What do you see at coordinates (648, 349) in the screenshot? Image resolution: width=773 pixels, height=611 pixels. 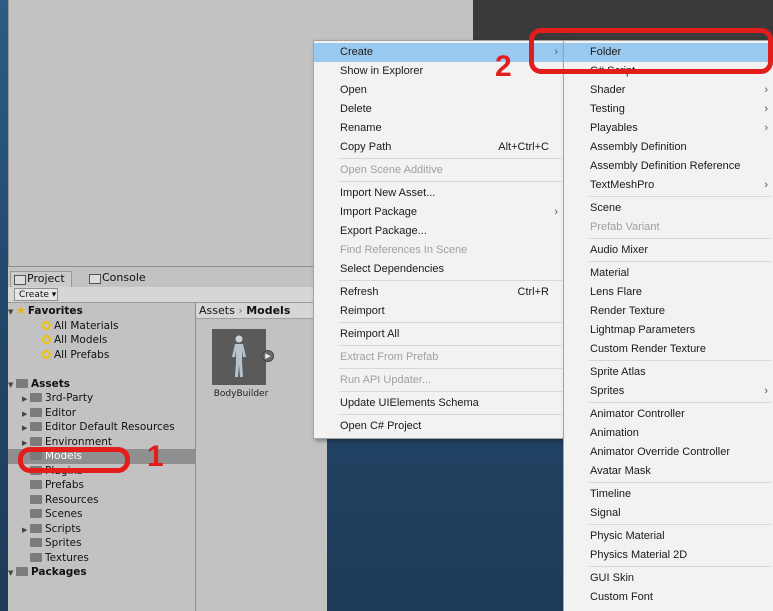 I see `menu-item-label: Custom Render Texture` at bounding box center [648, 349].